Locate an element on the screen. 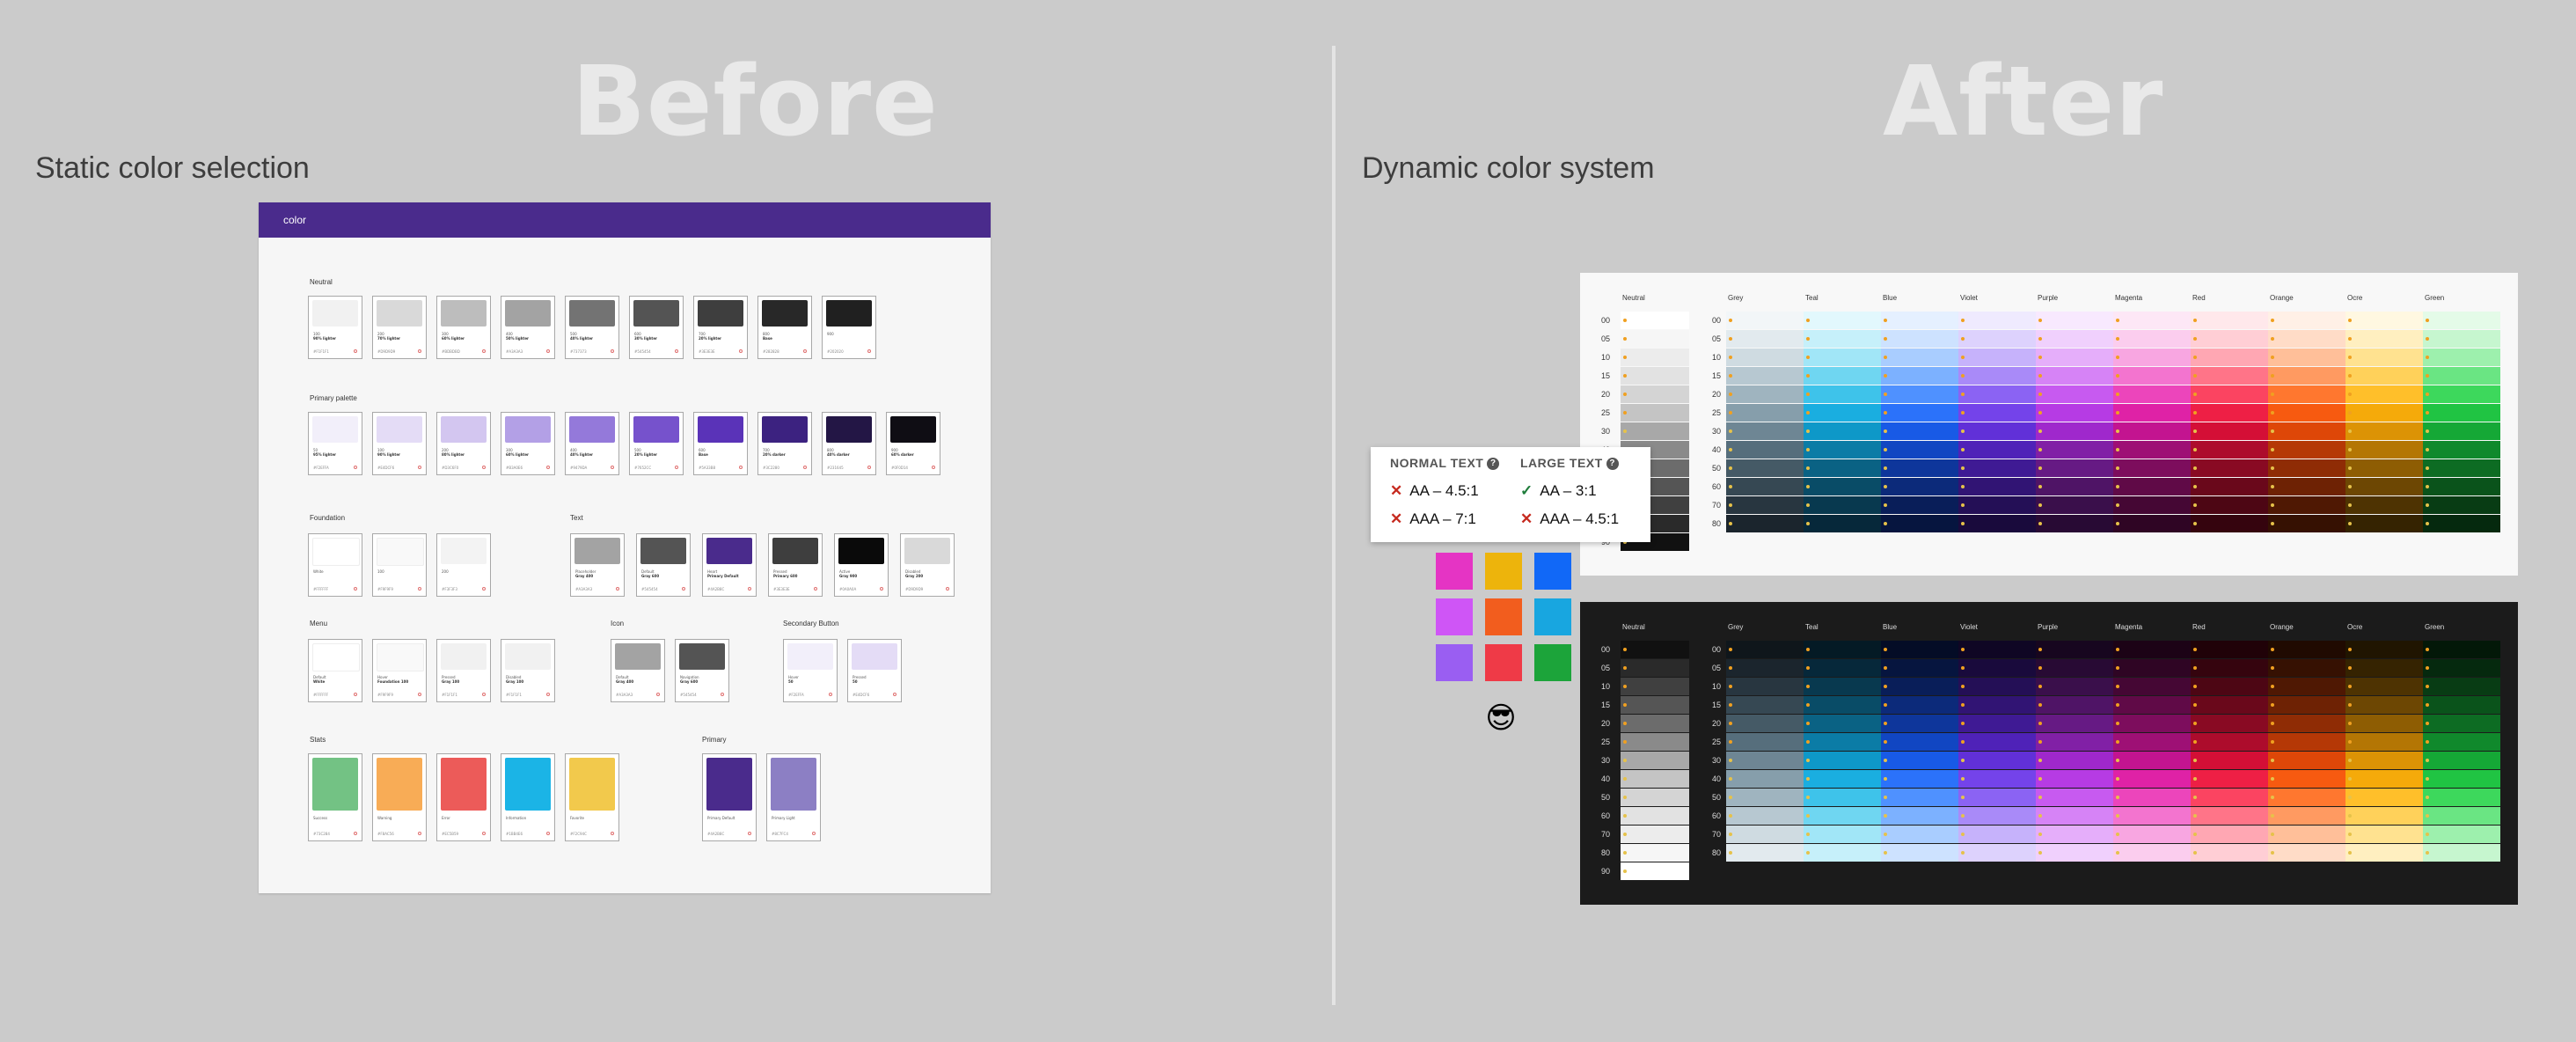  swatch-card: 600 30% lighter #545454 is located at coordinates (656, 327).